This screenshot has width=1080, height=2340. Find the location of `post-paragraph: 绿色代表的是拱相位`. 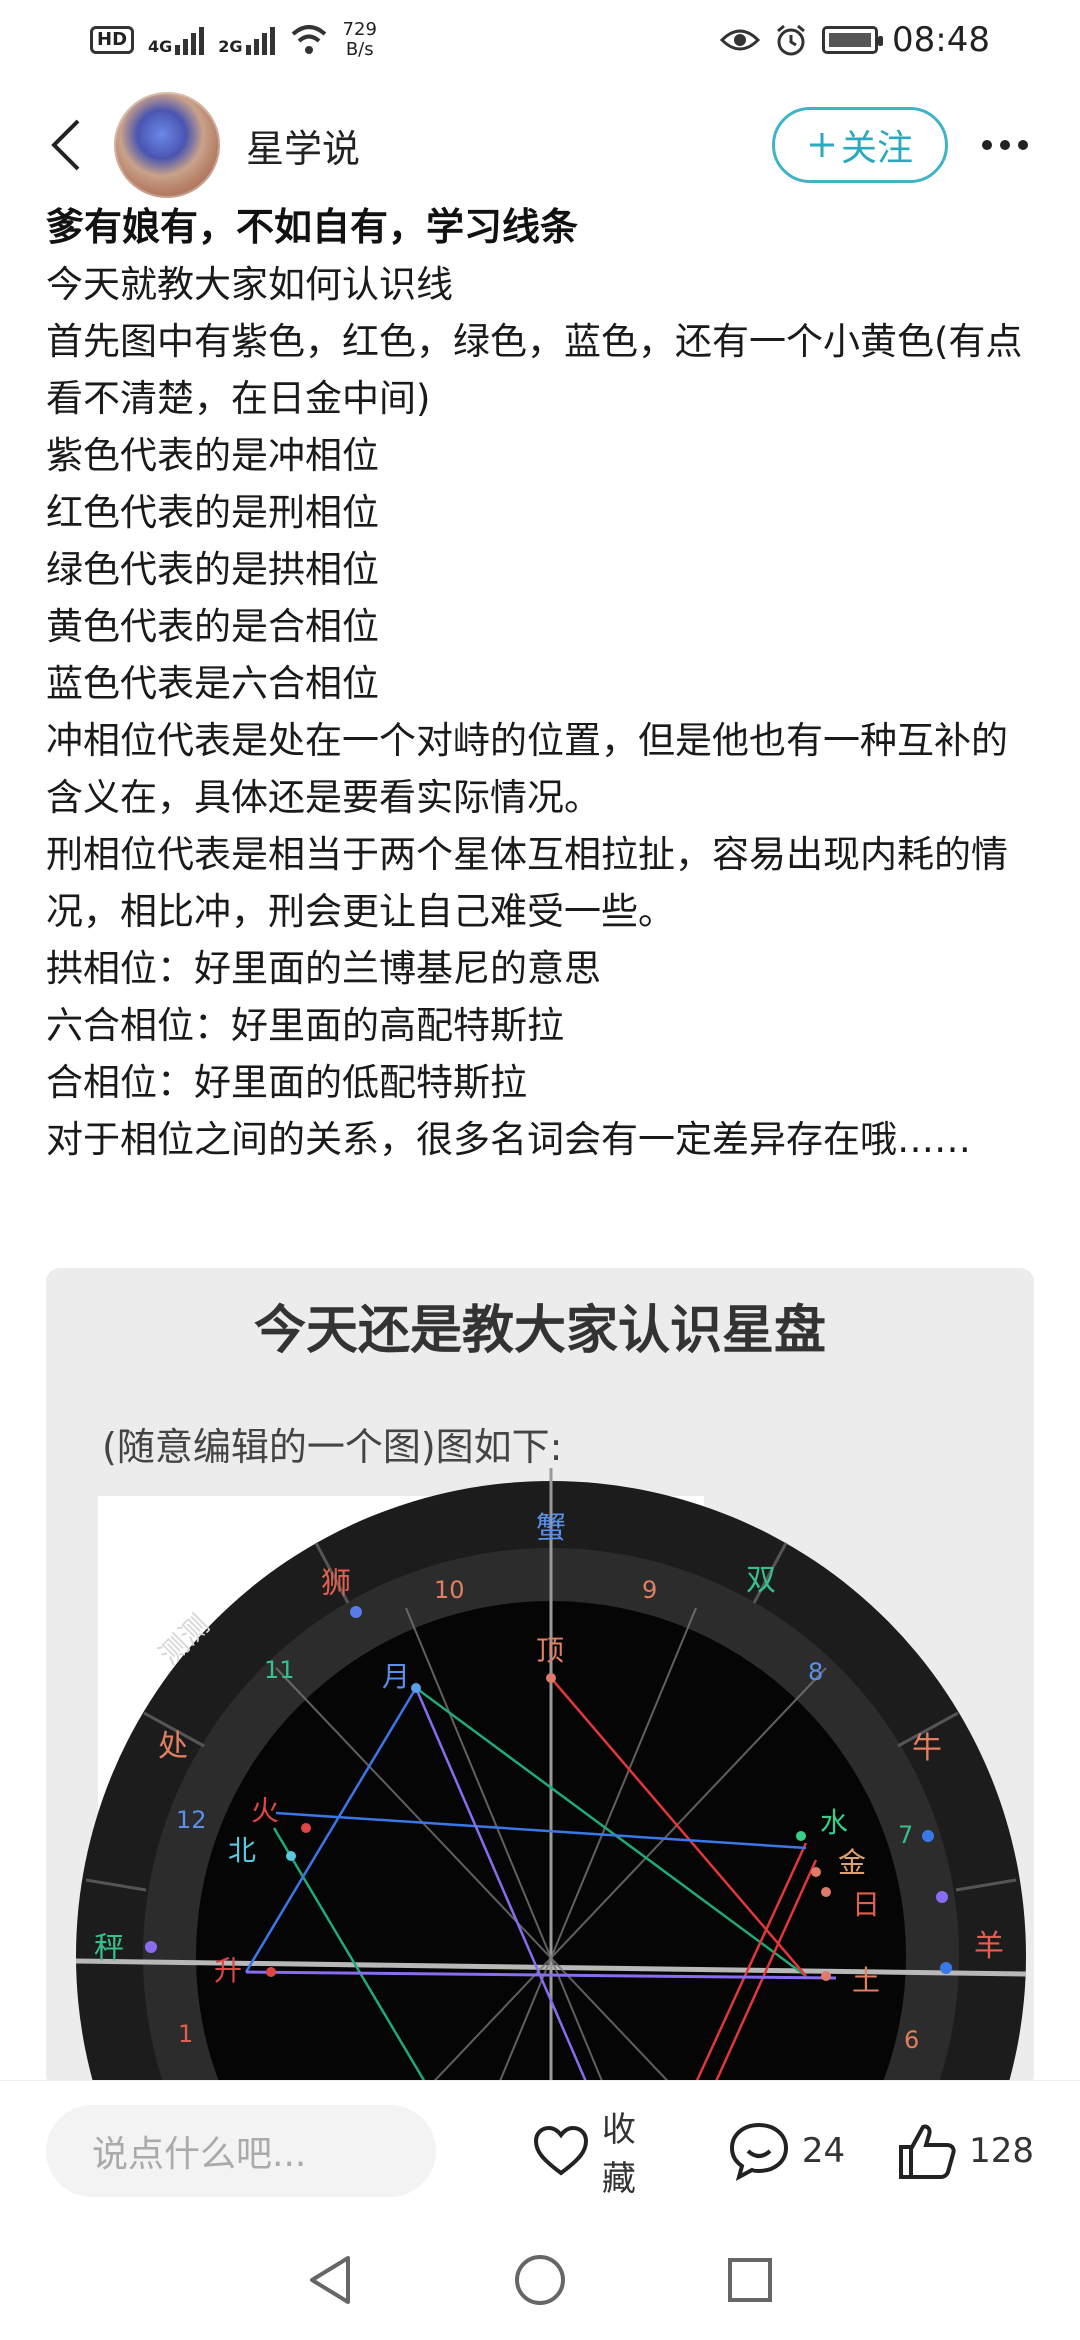

post-paragraph: 绿色代表的是拱相位 is located at coordinates (212, 569).